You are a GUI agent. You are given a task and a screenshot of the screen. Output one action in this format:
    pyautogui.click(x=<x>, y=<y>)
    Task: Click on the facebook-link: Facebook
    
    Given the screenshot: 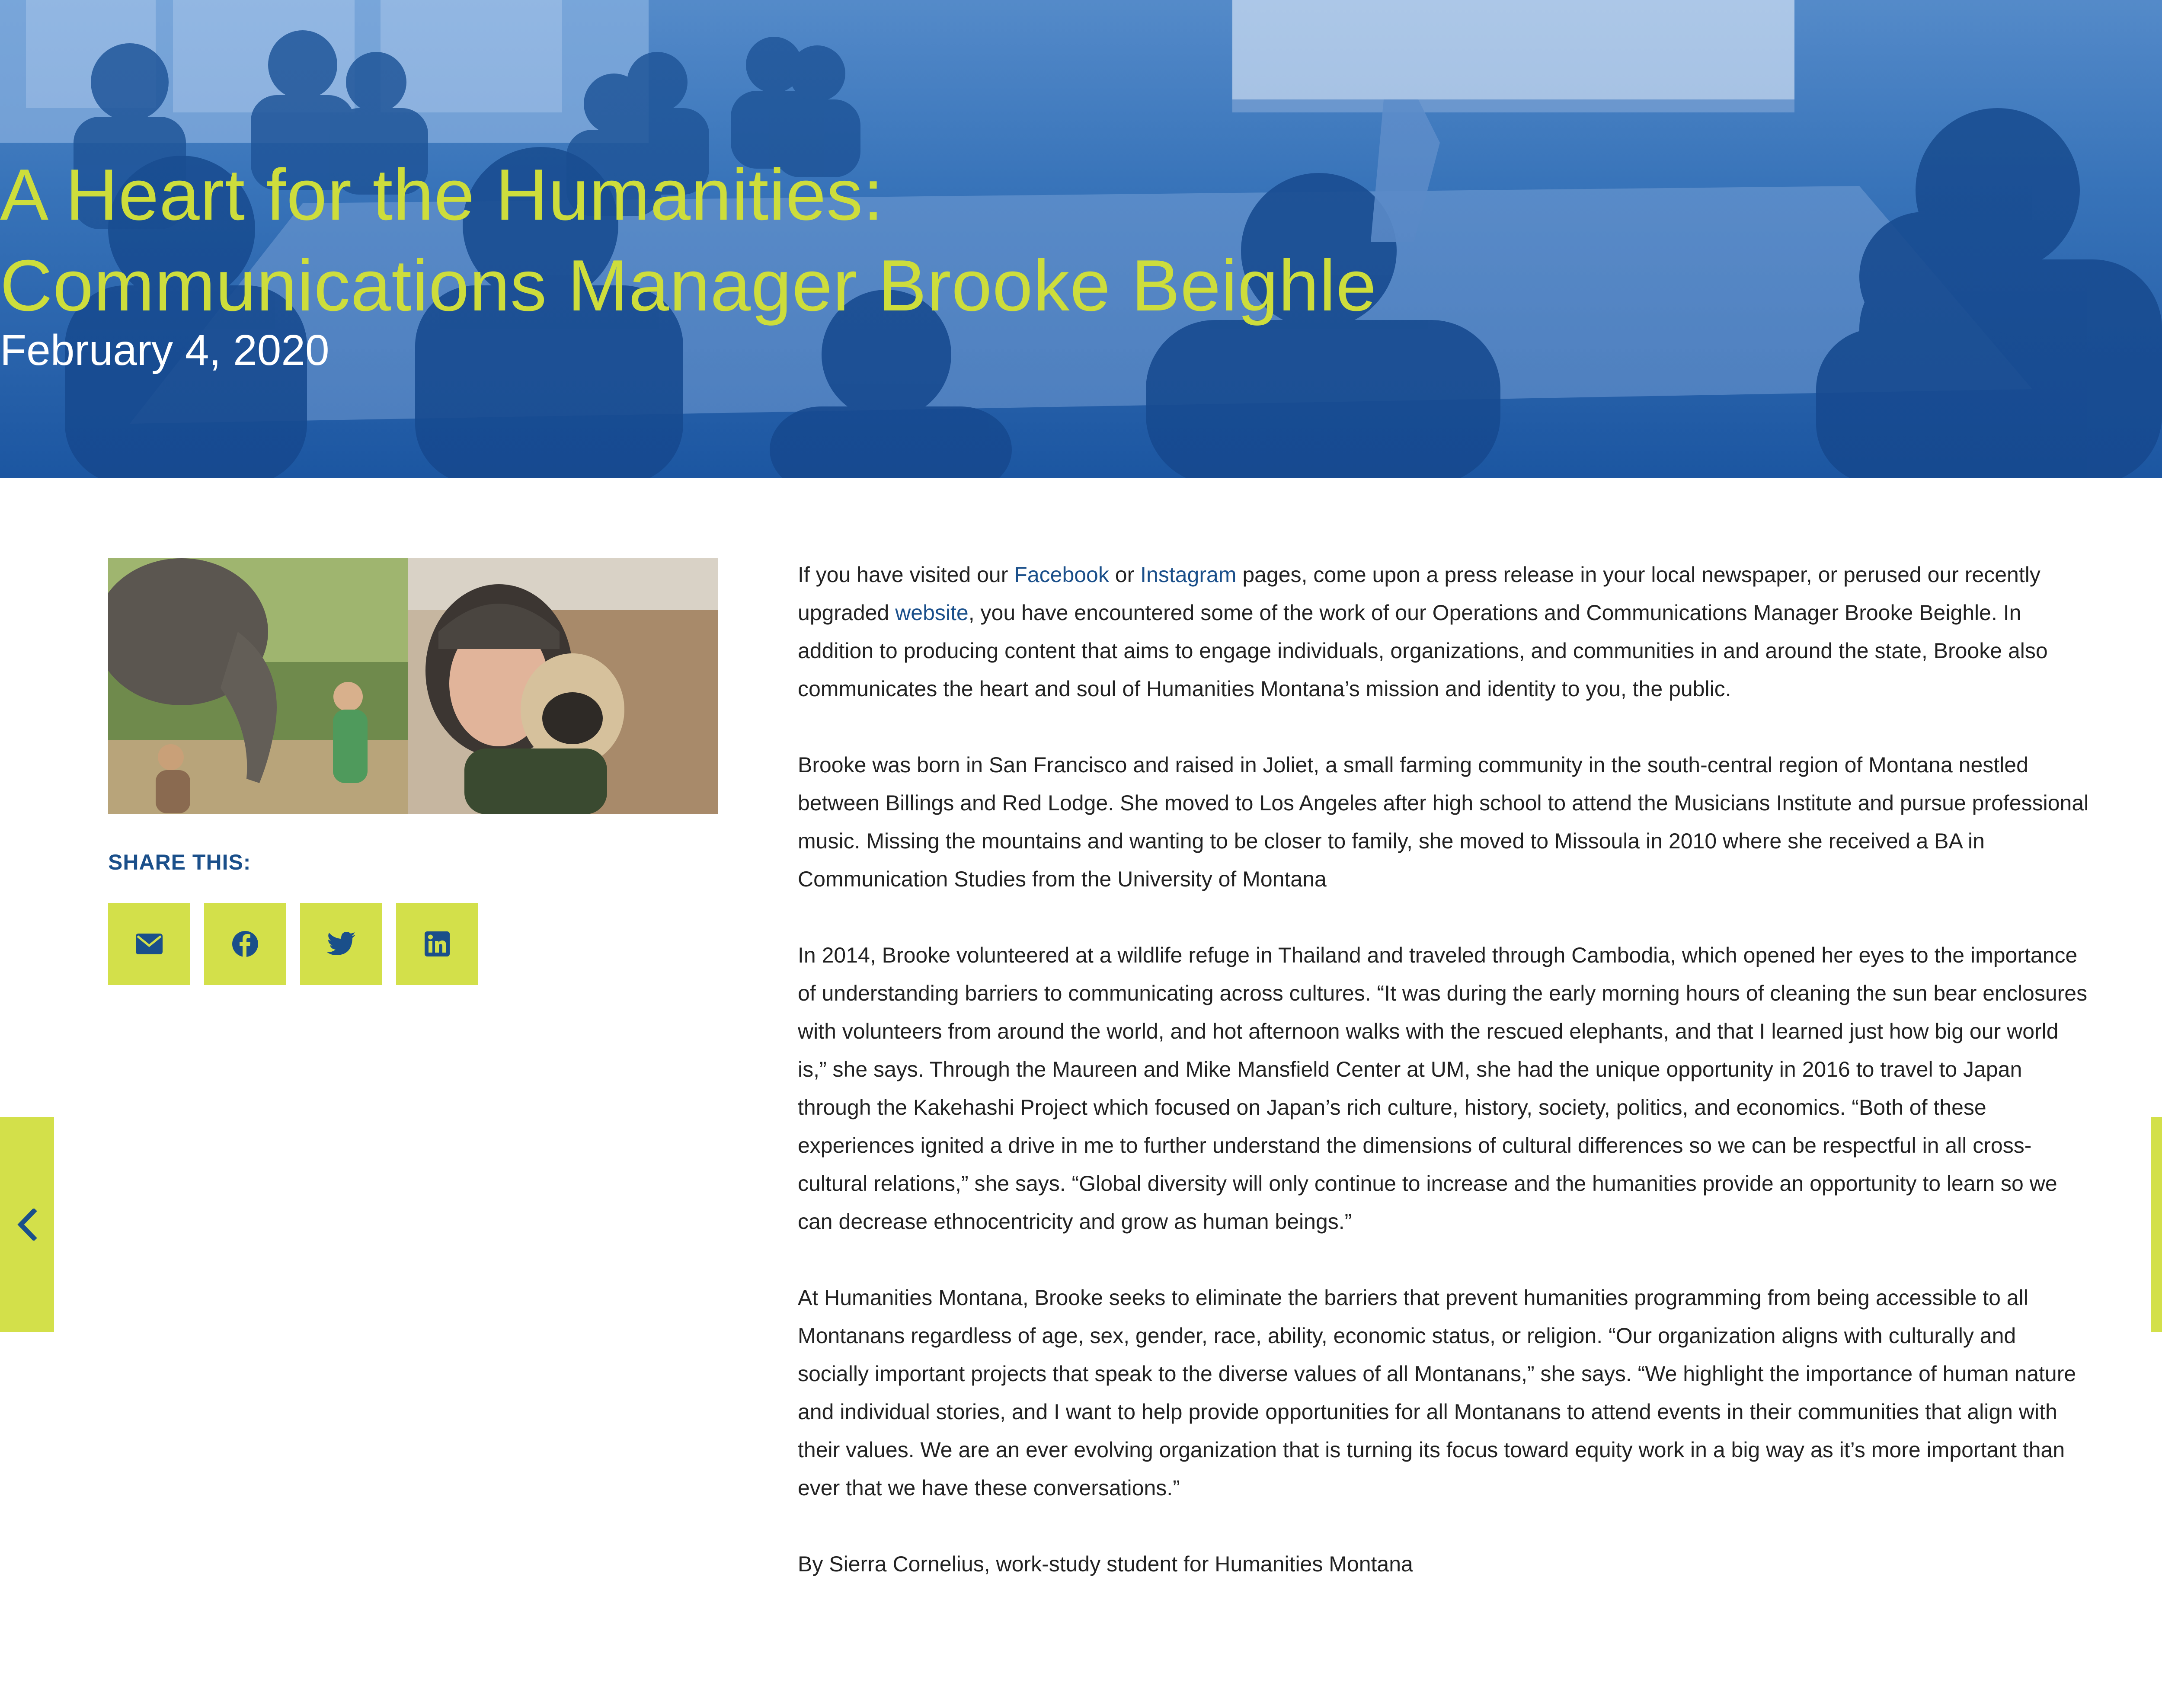 What is the action you would take?
    pyautogui.click(x=1061, y=575)
    